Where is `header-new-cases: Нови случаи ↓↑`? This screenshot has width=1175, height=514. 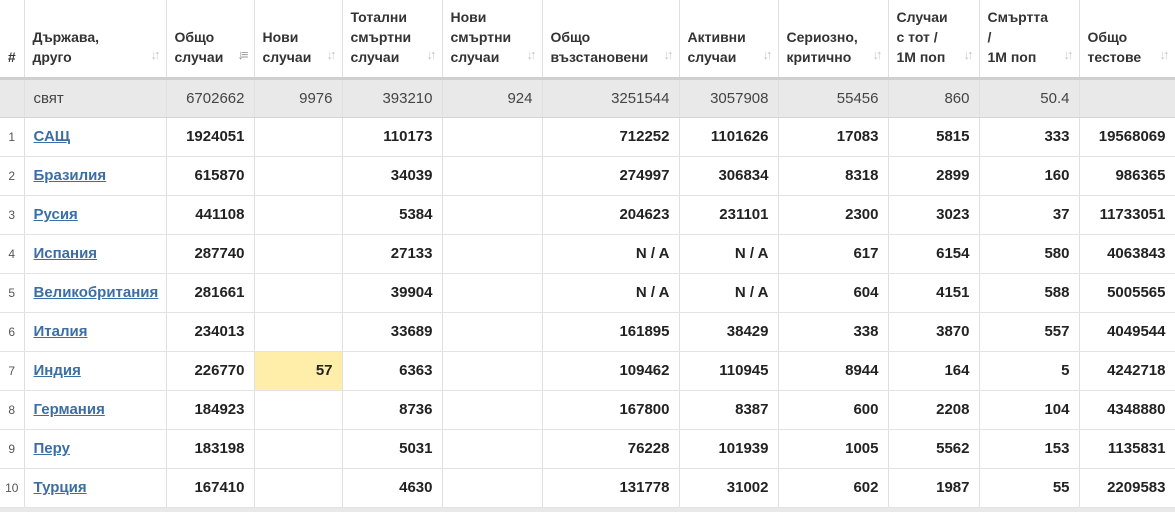
header-new-cases: Нови случаи ↓↑ is located at coordinates (298, 40).